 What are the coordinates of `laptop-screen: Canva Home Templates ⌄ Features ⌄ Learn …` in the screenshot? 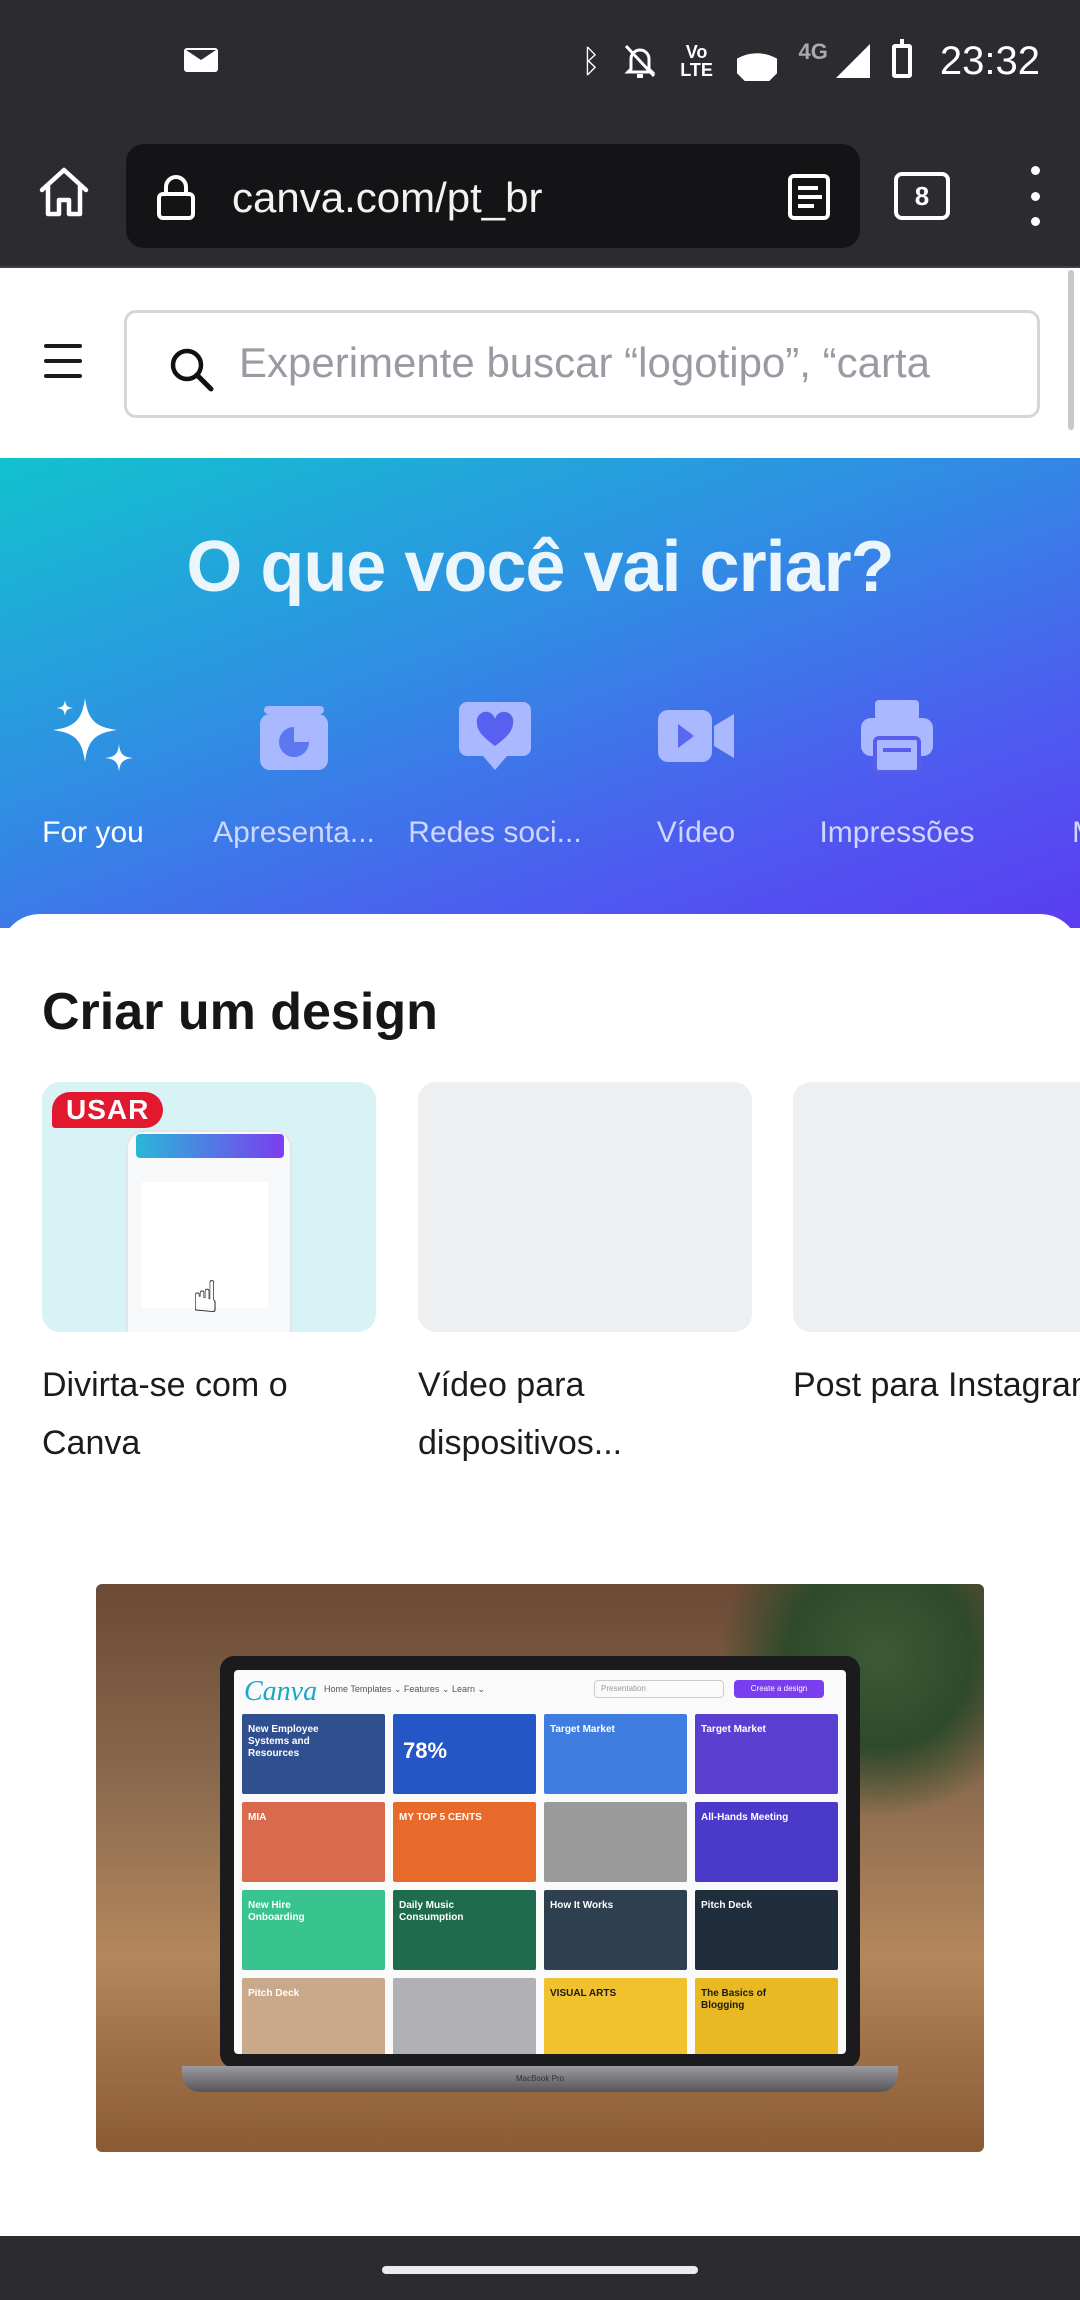 It's located at (540, 1862).